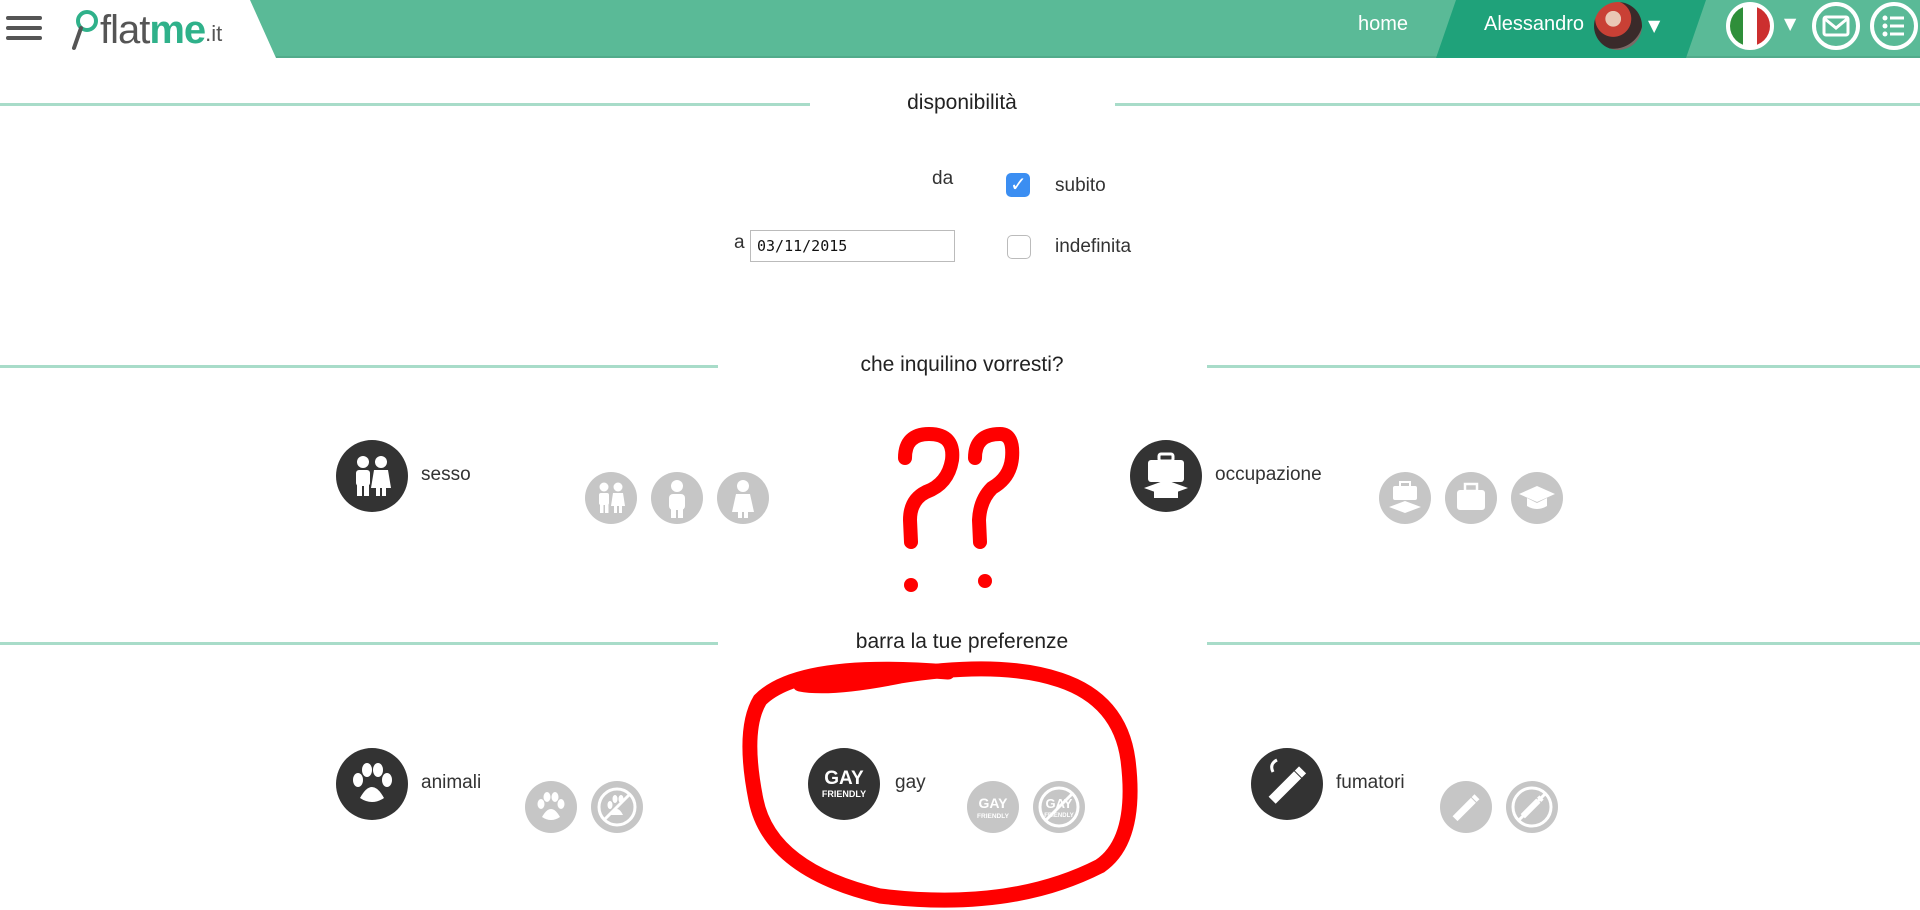 This screenshot has height=910, width=1920. Describe the element at coordinates (959, 488) in the screenshot. I see `question-marks-annotation` at that location.